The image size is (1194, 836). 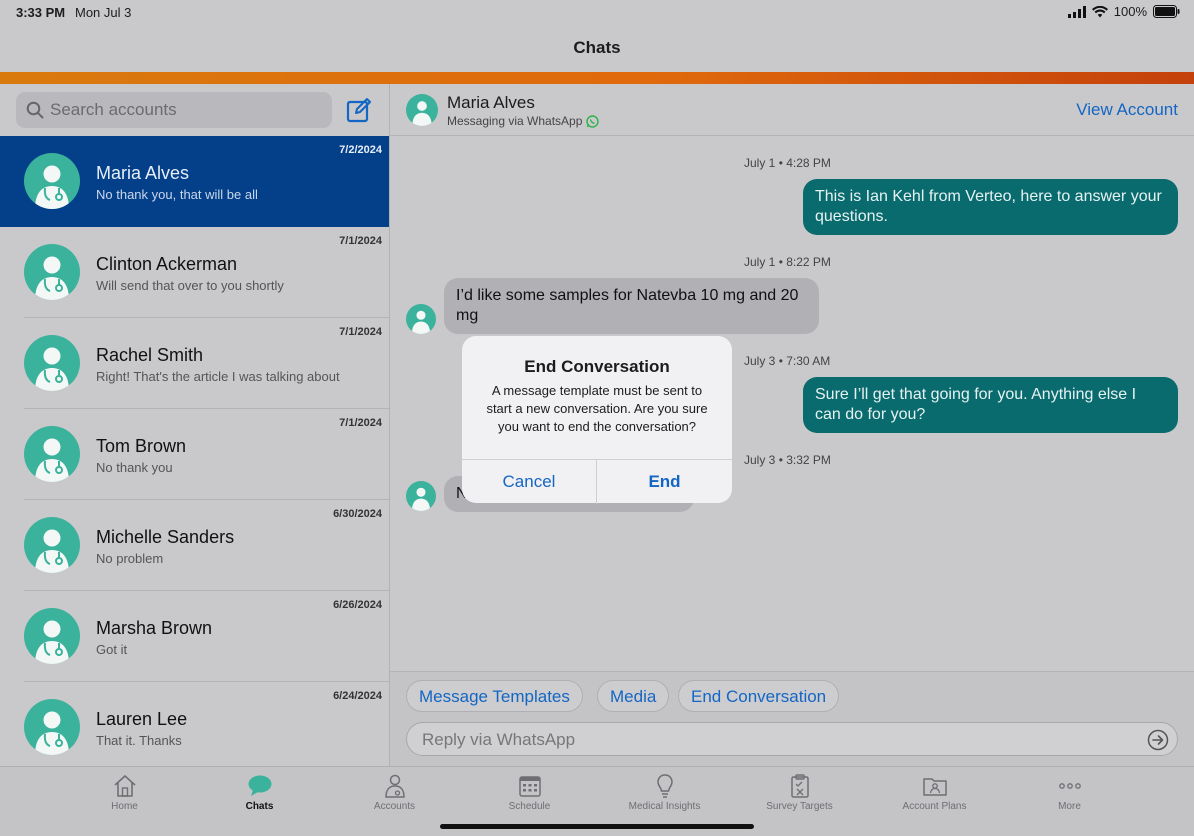 What do you see at coordinates (597, 47) in the screenshot?
I see `page-title: Chats` at bounding box center [597, 47].